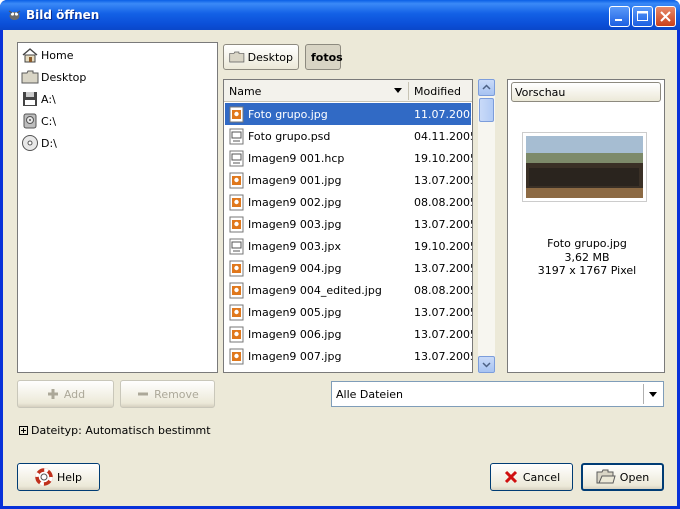 This screenshot has height=509, width=680. What do you see at coordinates (349, 202) in the screenshot?
I see `file-row: Imagen9 002.jpg 08.08.2005` at bounding box center [349, 202].